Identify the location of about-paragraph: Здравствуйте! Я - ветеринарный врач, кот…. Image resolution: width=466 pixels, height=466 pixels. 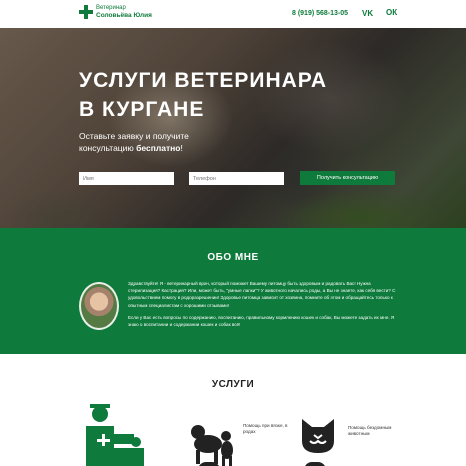
(262, 294).